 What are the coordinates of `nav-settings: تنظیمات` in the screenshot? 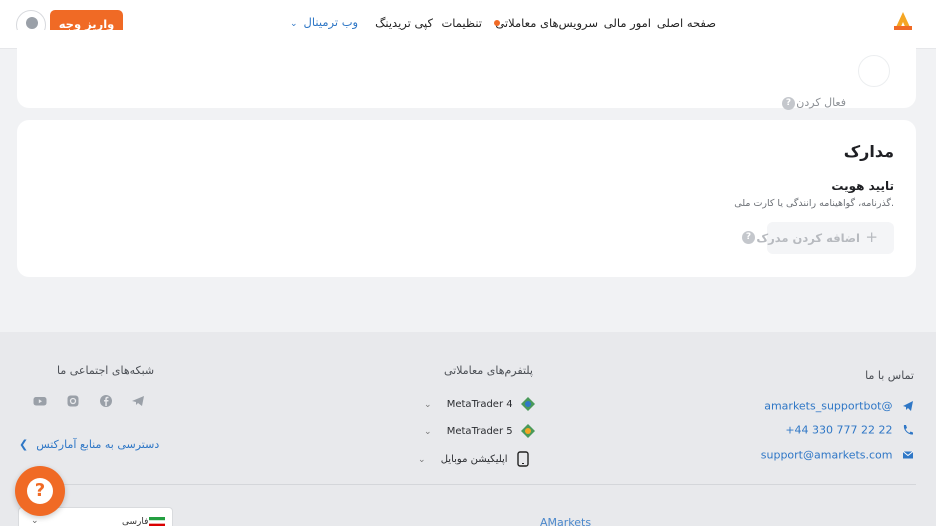 It's located at (461, 23).